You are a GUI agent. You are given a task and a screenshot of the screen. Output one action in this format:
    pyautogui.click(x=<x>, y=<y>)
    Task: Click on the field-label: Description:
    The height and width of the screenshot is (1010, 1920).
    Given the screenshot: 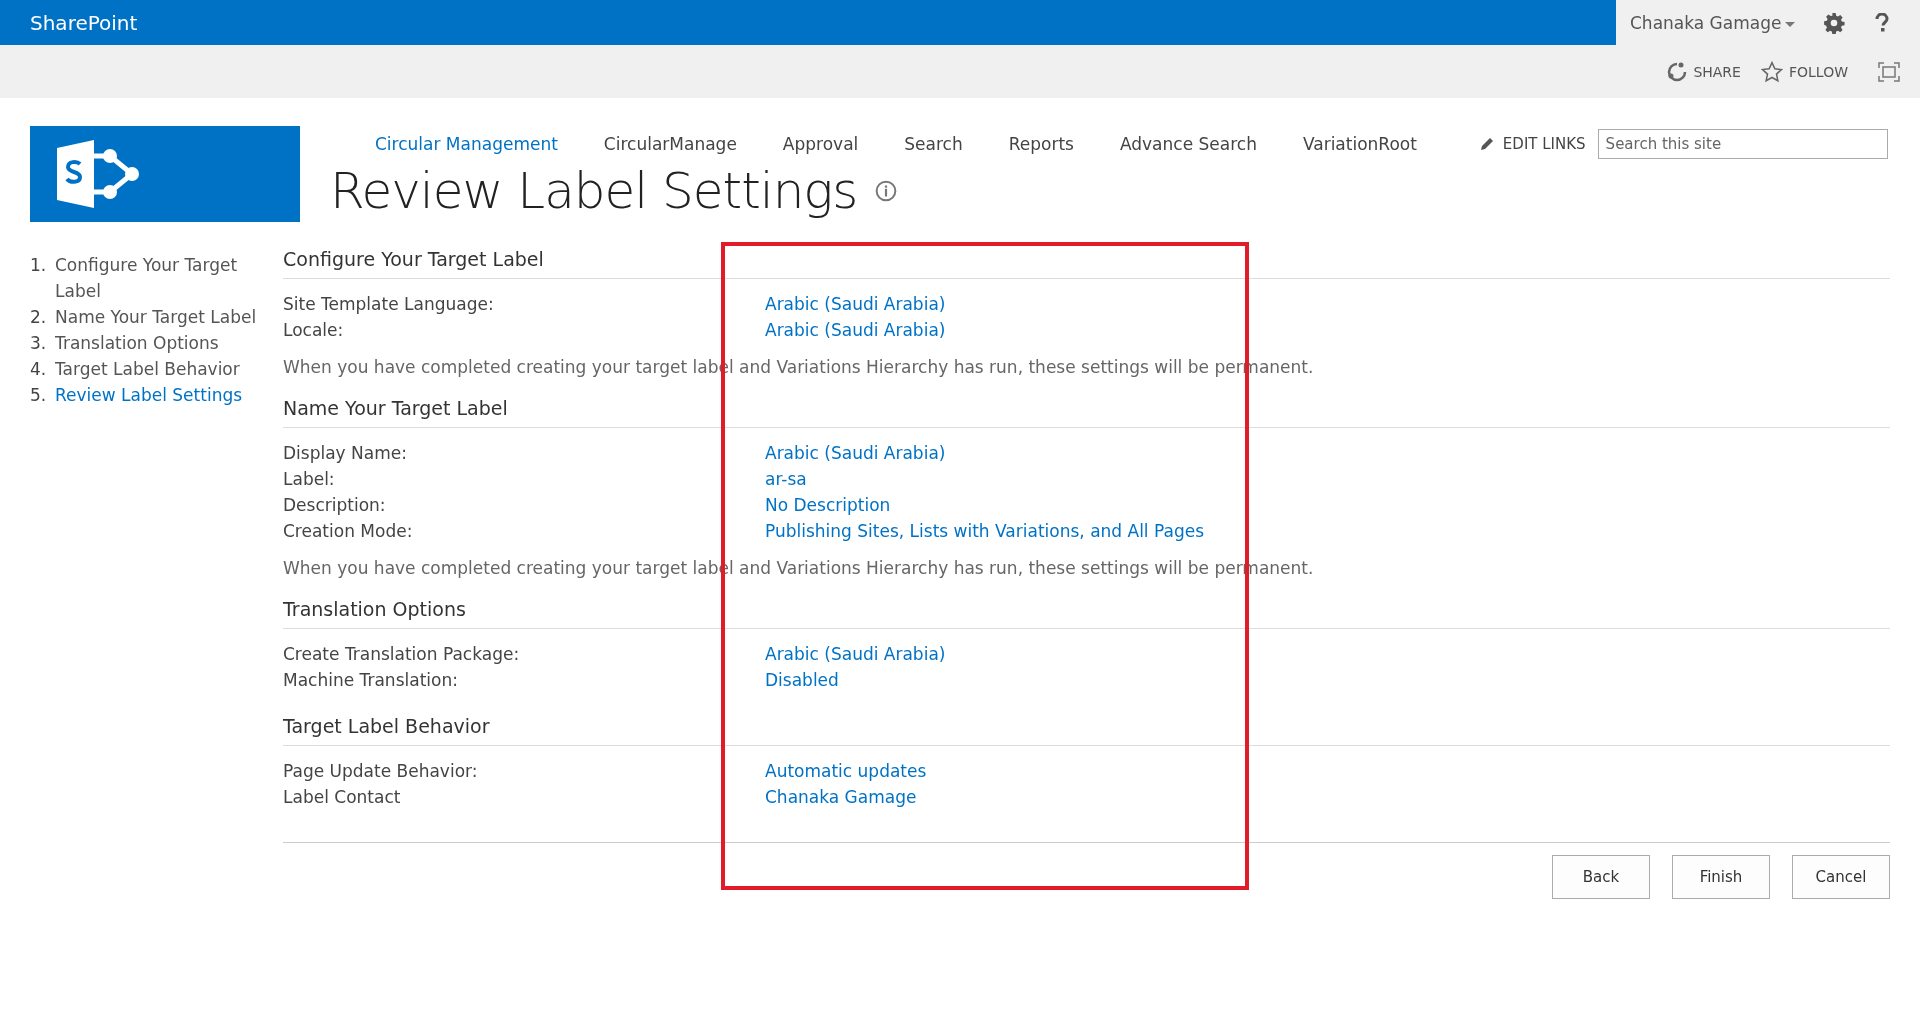 What is the action you would take?
    pyautogui.click(x=335, y=505)
    